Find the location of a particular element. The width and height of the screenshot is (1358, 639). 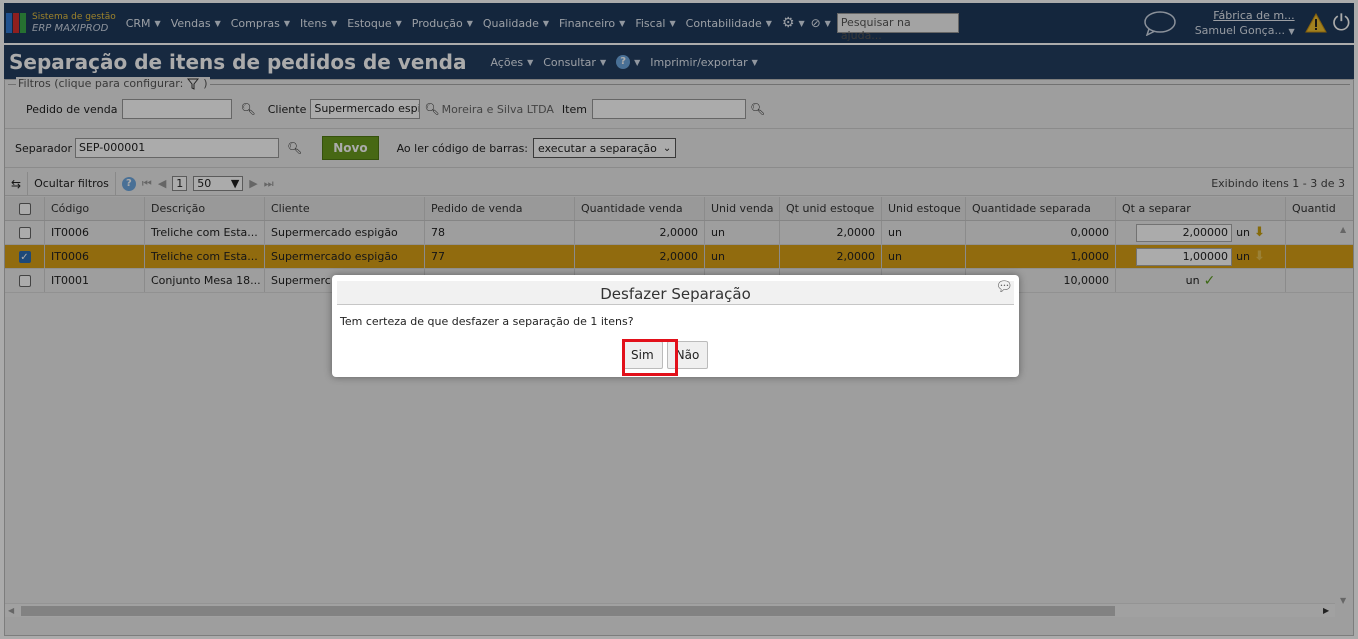

comment-icon: 💬︎ is located at coordinates (1004, 287).